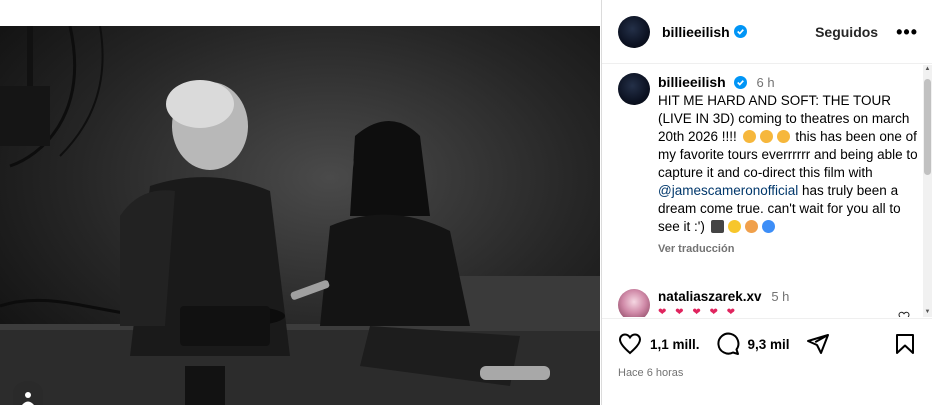 Image resolution: width=932 pixels, height=405 pixels. Describe the element at coordinates (728, 190) in the screenshot. I see `mention-link: @jamescameronofficial` at that location.